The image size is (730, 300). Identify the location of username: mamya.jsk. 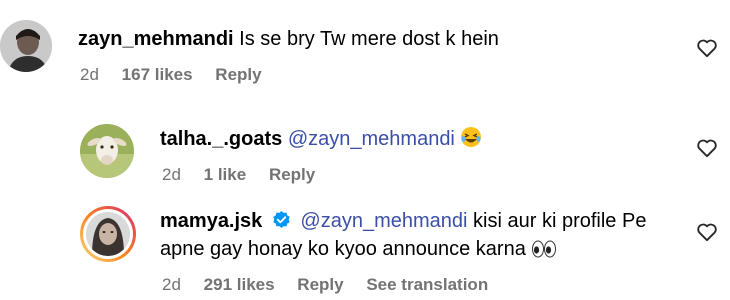
(211, 221).